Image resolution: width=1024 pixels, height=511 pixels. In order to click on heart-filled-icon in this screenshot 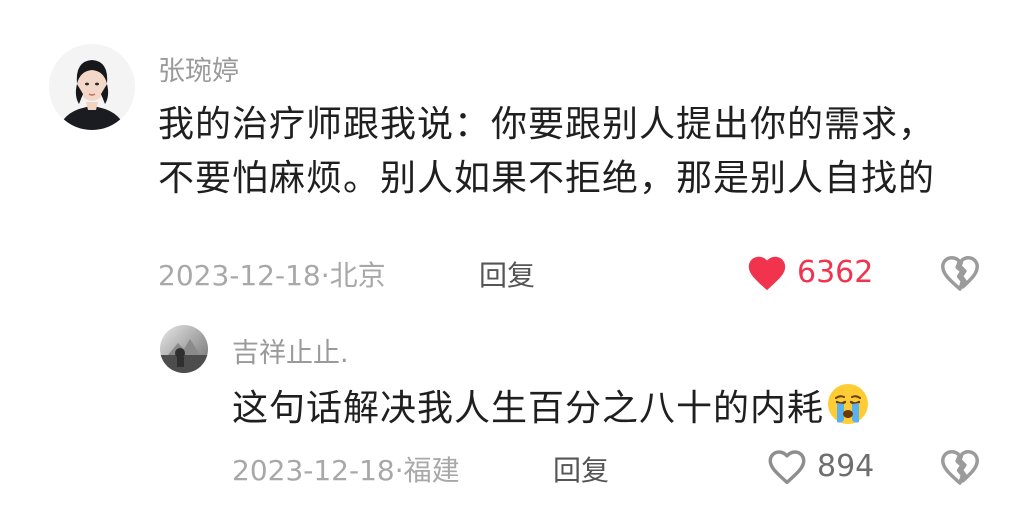, I will do `click(767, 273)`.